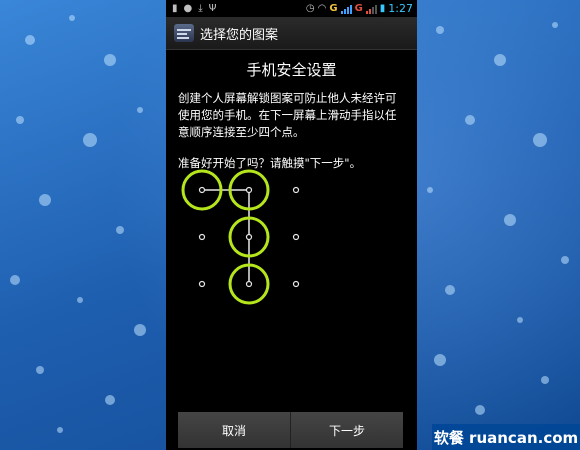  What do you see at coordinates (346, 9) in the screenshot?
I see `signal-bars-1-icon` at bounding box center [346, 9].